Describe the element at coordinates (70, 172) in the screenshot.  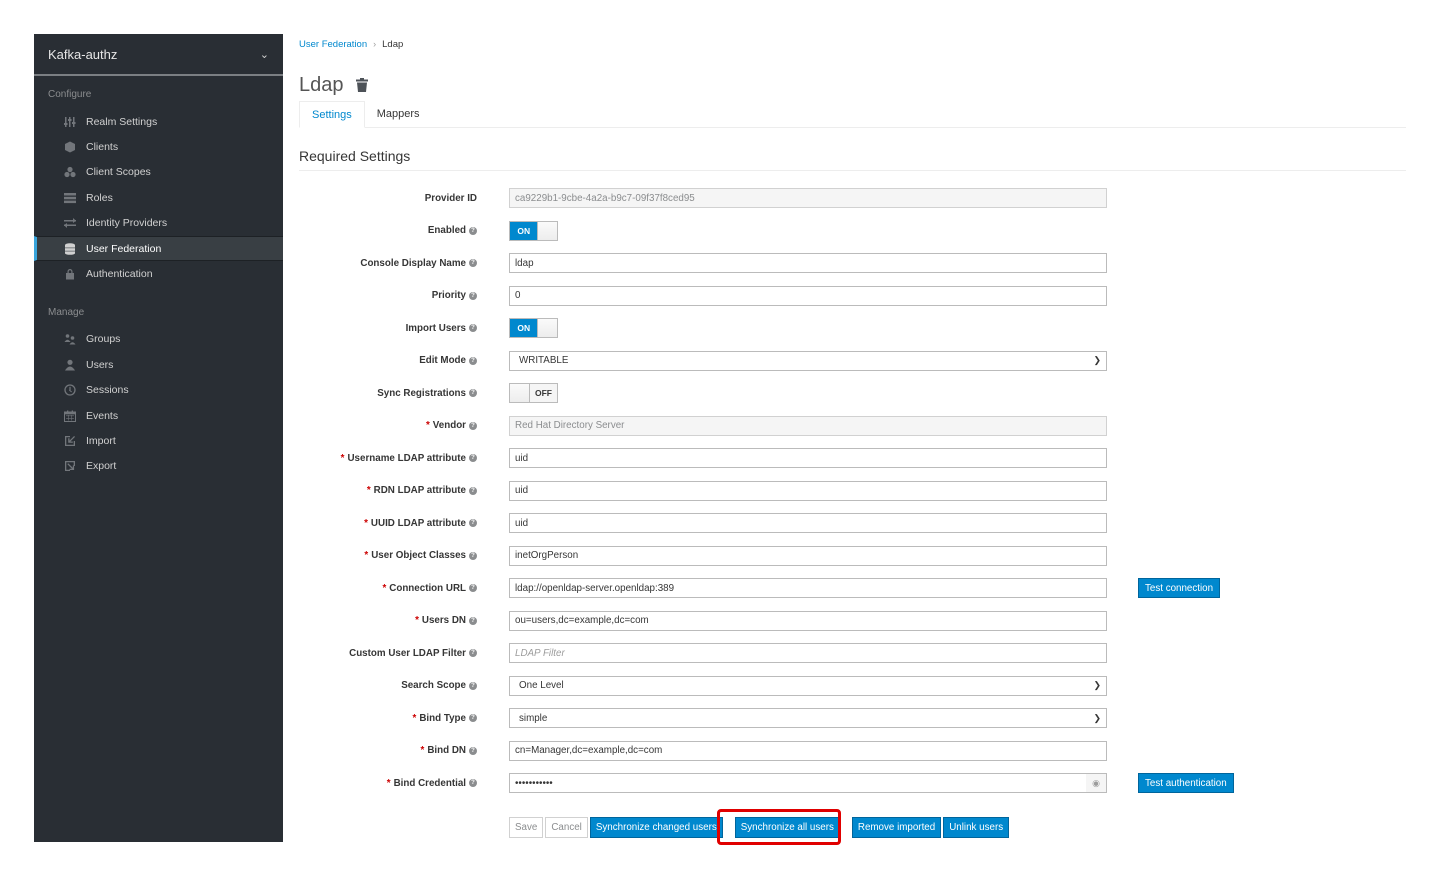
I see `cubes-icon` at that location.